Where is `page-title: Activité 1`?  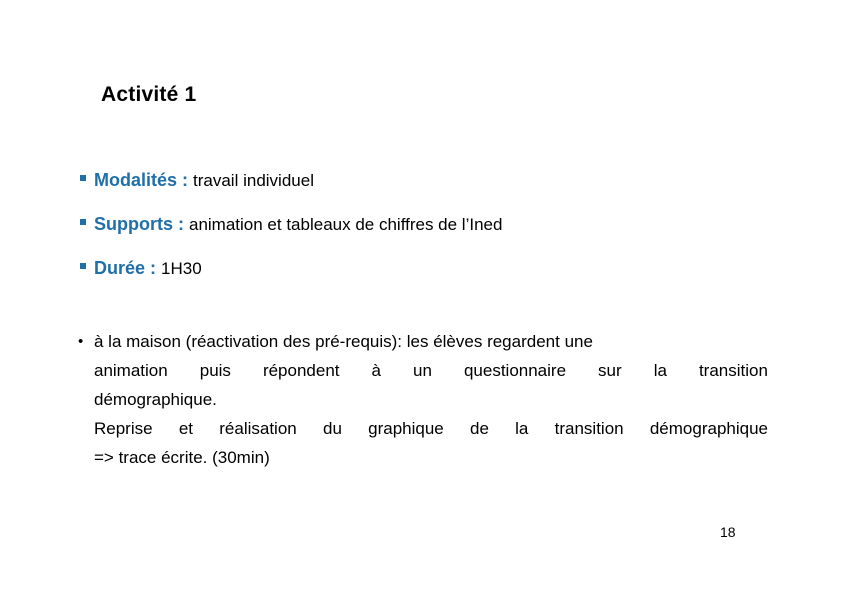
page-title: Activité 1 is located at coordinates (149, 94).